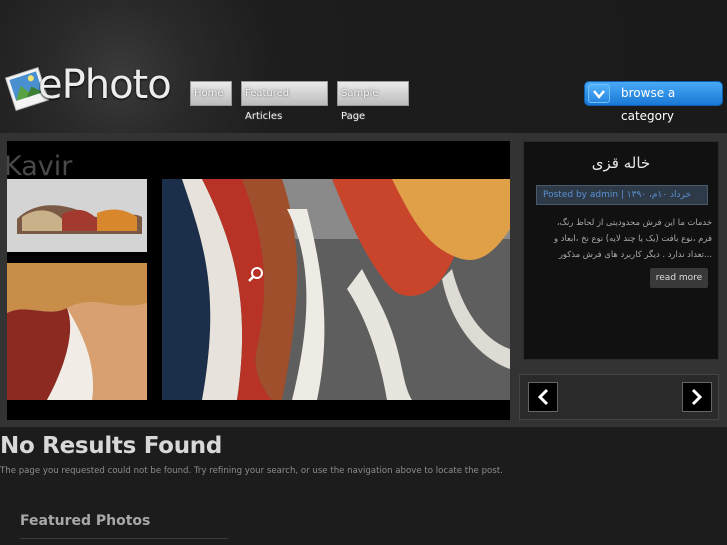  I want to click on page-title: No Results Found, so click(111, 446).